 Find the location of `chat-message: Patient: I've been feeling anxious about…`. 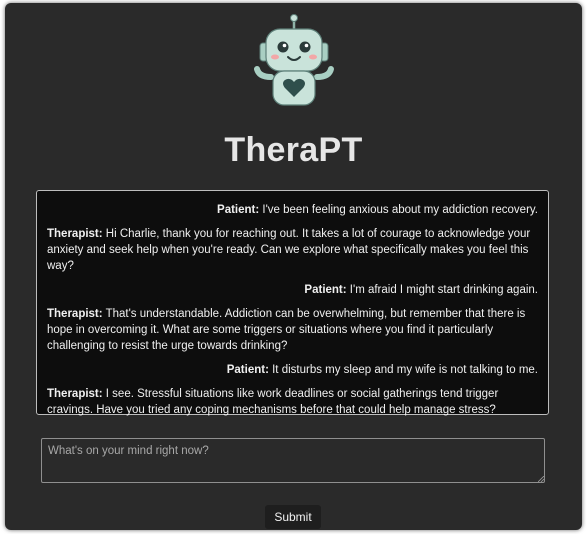

chat-message: Patient: I've been feeling anxious about… is located at coordinates (292, 210).